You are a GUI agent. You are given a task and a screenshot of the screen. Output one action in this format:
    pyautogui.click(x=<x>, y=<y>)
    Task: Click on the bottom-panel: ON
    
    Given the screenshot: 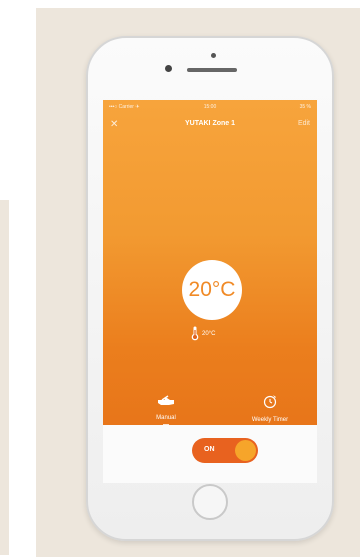 What is the action you would take?
    pyautogui.click(x=210, y=454)
    